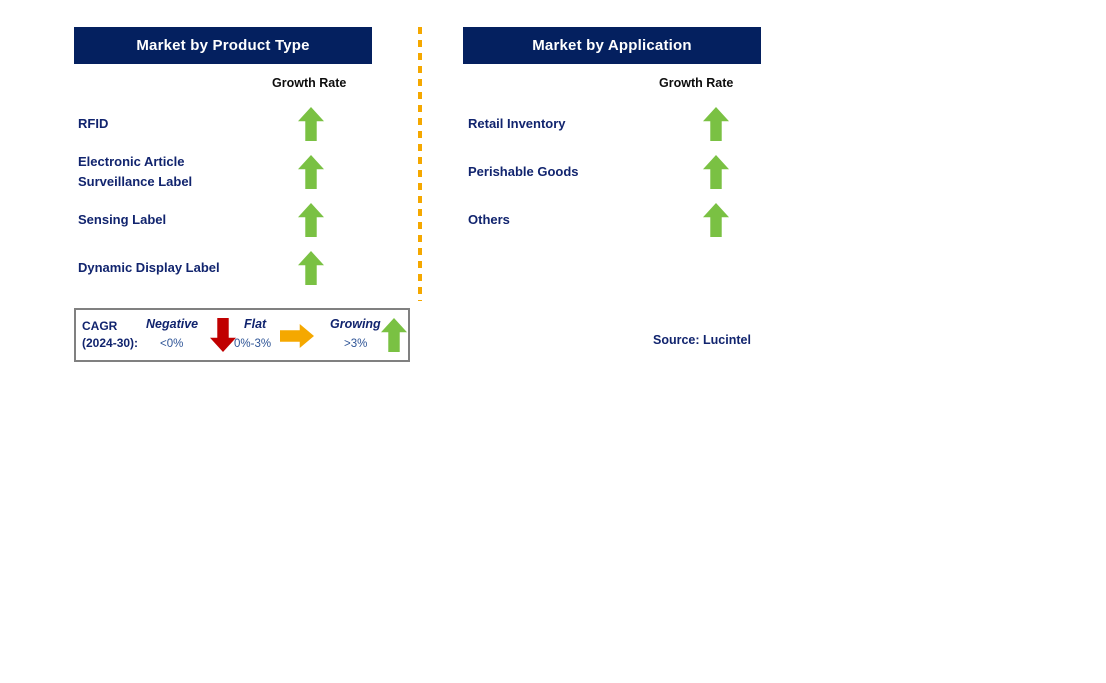 The image size is (1106, 683). I want to click on row-label-electronic-article-surveillance-label: Electronic Article Surveillance Label, so click(135, 171).